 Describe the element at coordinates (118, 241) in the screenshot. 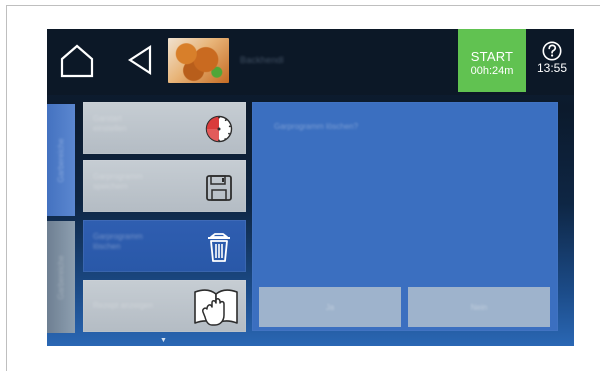

I see `menu-item-delete-program-label: Garprogramm löschen` at that location.